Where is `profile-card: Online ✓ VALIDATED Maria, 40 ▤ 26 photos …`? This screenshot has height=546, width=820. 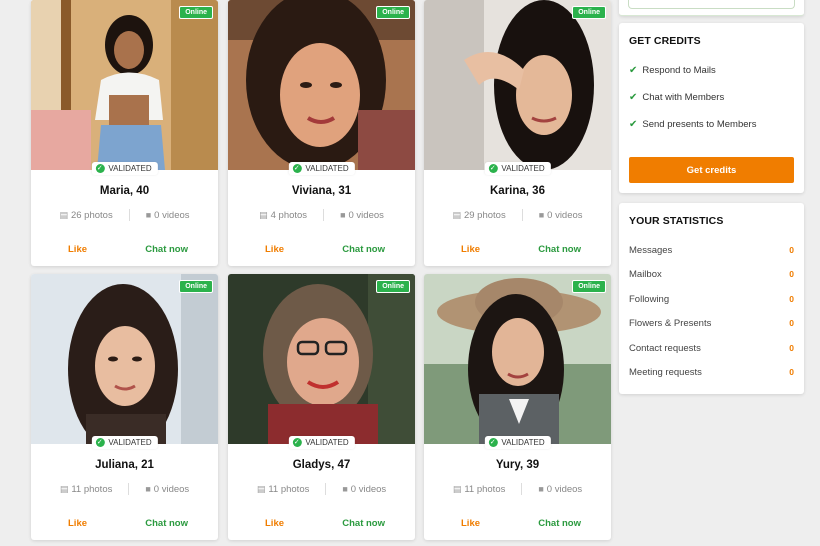 profile-card: Online ✓ VALIDATED Maria, 40 ▤ 26 photos … is located at coordinates (124, 133).